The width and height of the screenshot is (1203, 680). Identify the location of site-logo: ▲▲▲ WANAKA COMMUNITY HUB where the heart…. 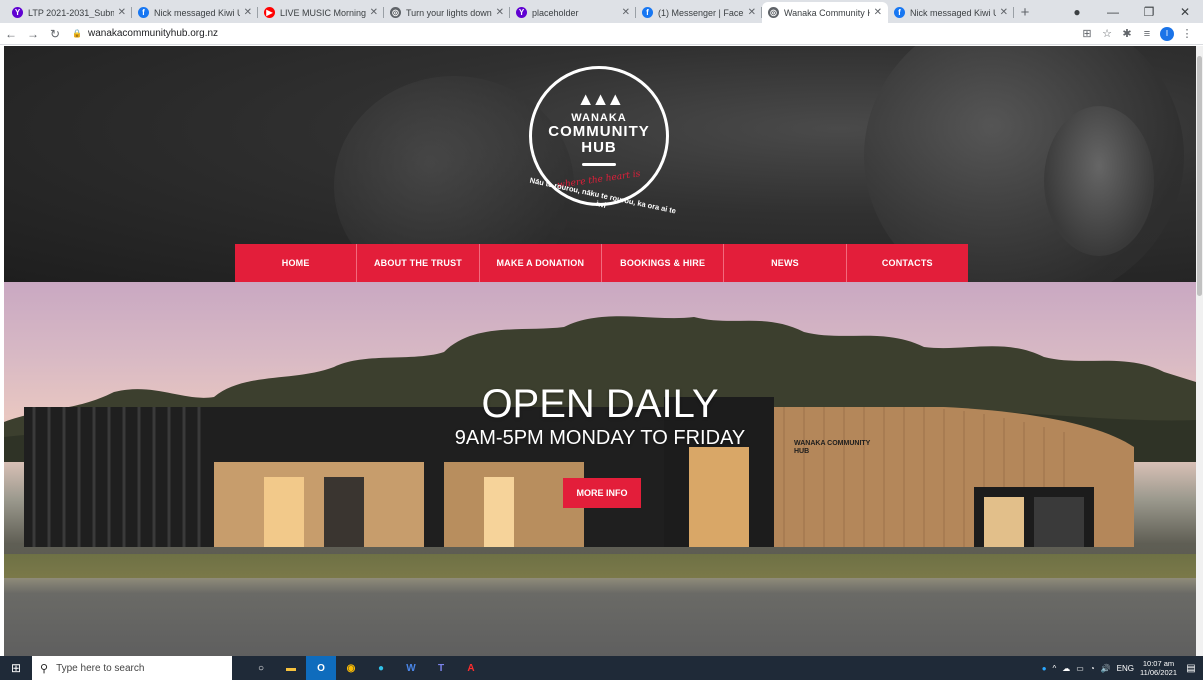
(603, 141).